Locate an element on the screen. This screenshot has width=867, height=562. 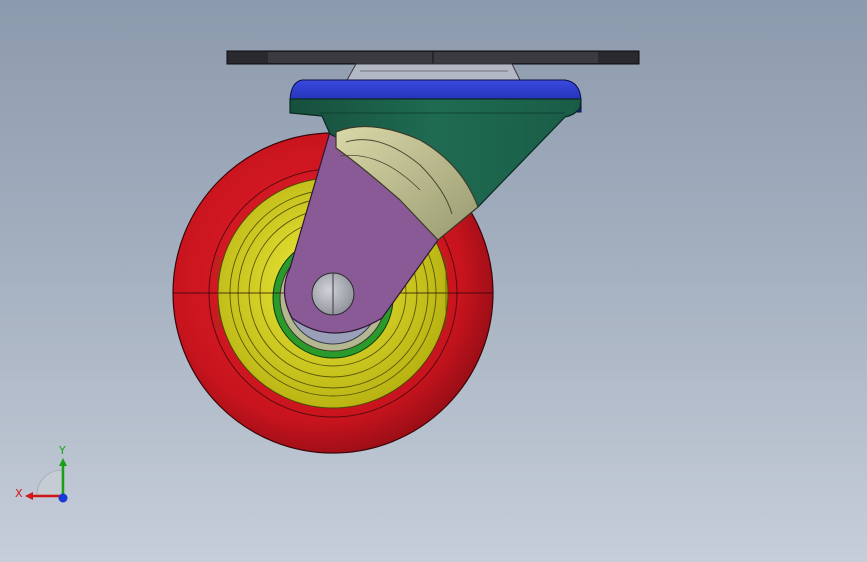
x-axis-arrow is located at coordinates (29, 496).